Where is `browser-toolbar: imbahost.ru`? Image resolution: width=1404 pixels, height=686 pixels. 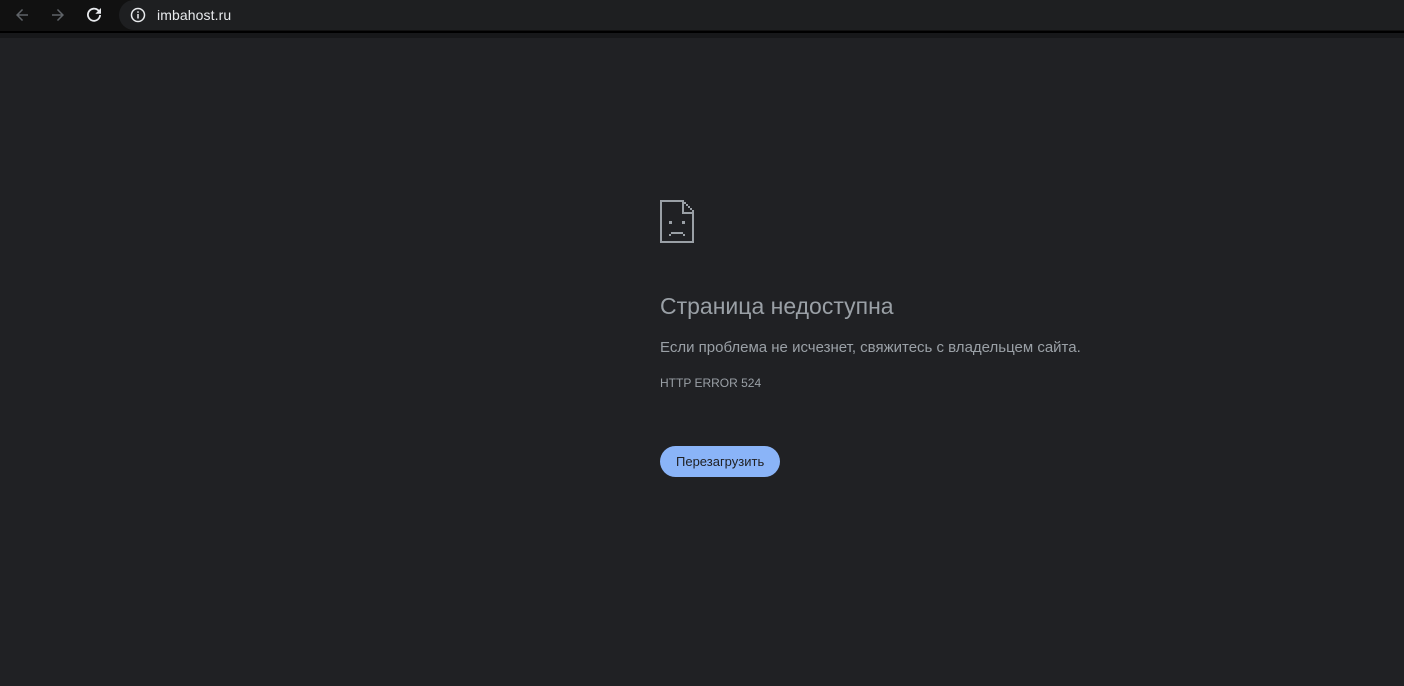 browser-toolbar: imbahost.ru is located at coordinates (702, 16).